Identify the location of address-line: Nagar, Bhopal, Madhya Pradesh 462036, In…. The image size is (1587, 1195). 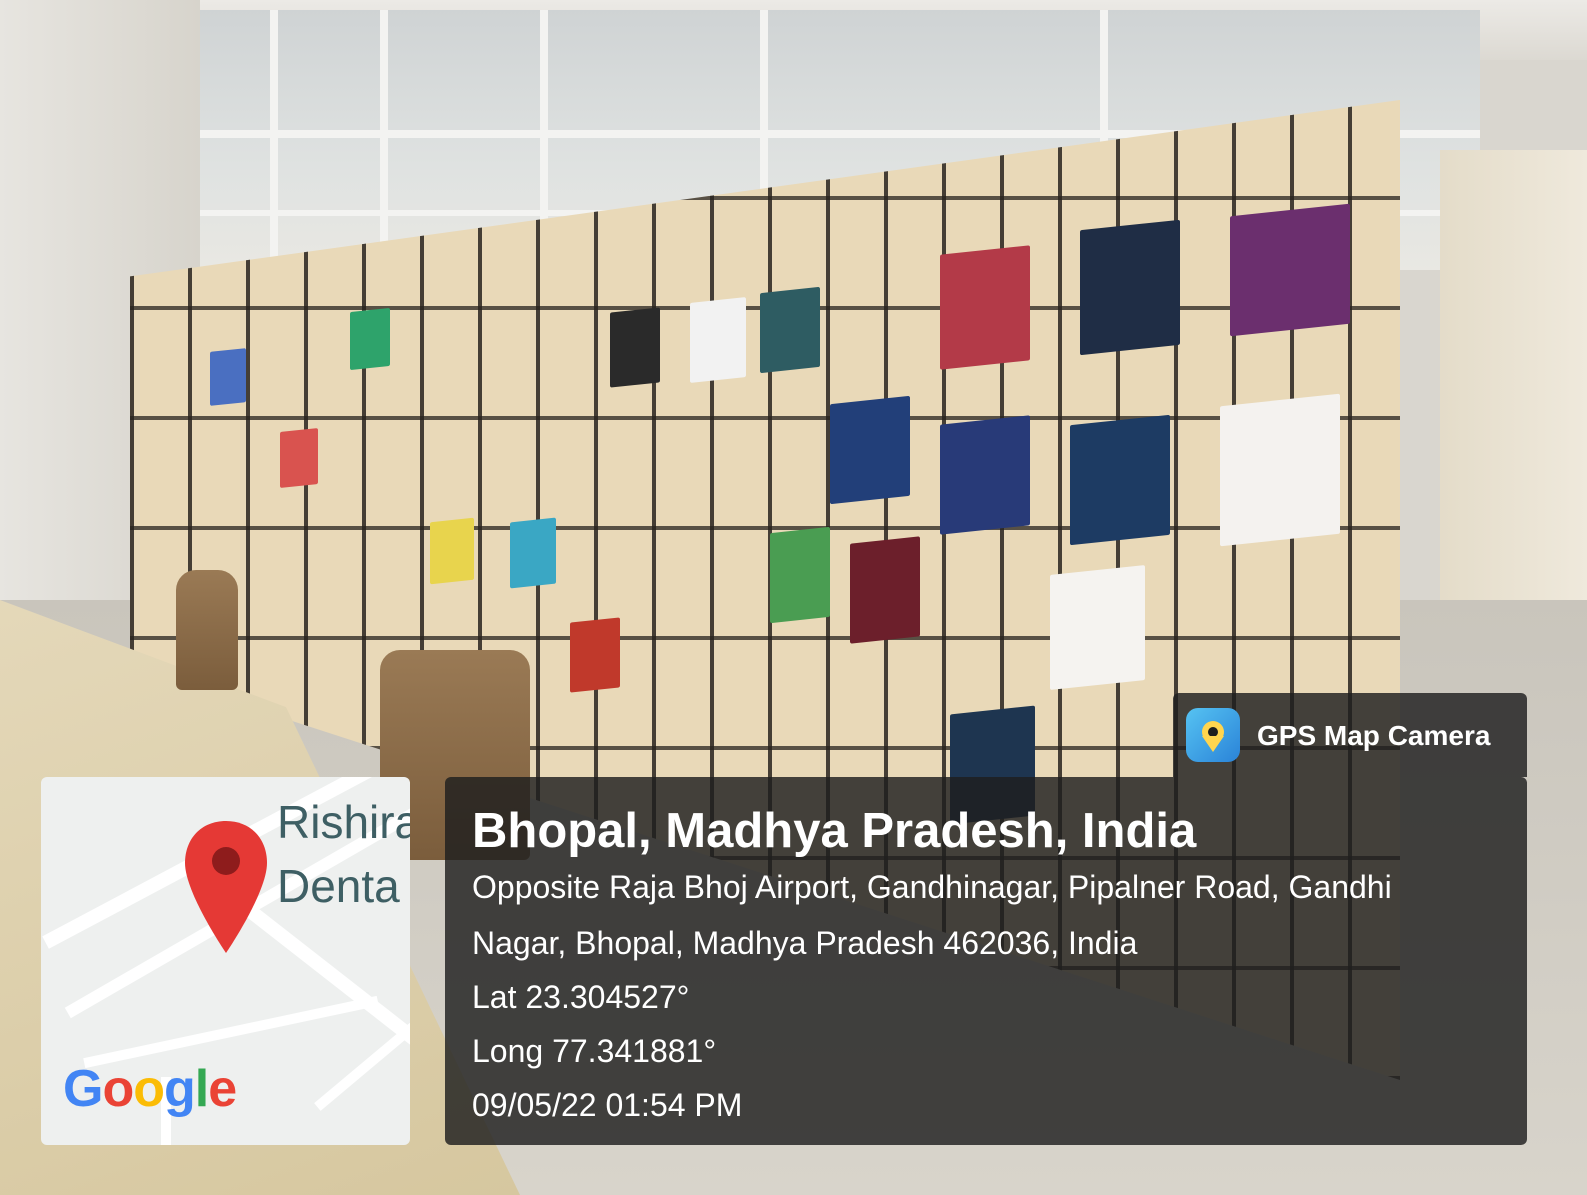
(805, 943).